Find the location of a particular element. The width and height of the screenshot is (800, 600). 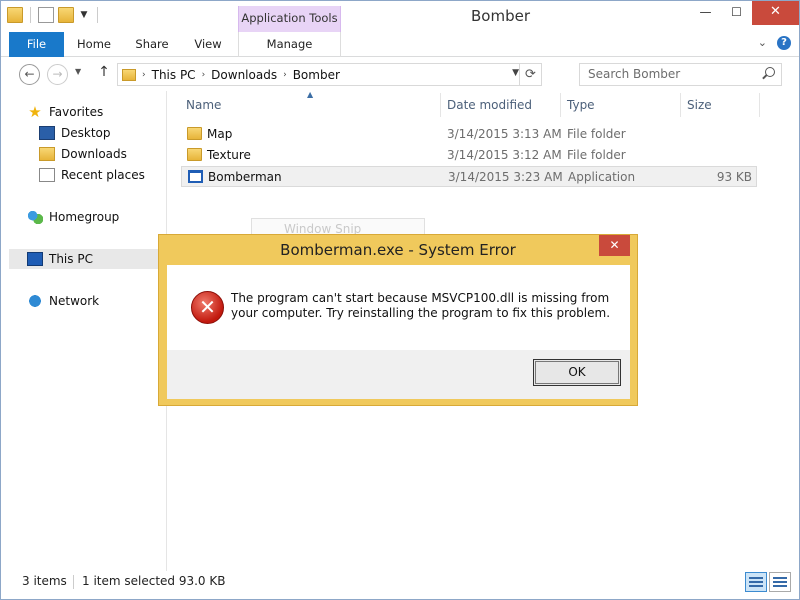

tab-view: View is located at coordinates (208, 44).